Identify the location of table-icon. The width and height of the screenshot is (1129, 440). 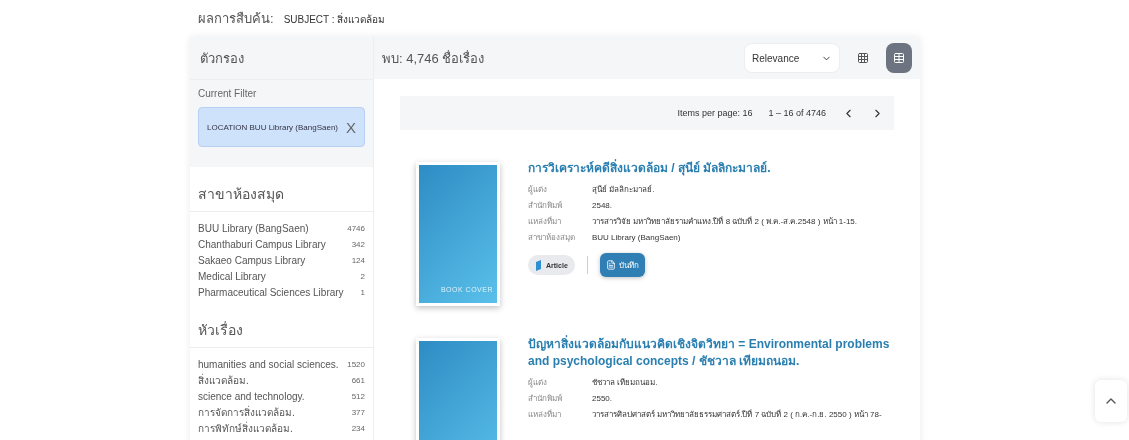
(899, 58).